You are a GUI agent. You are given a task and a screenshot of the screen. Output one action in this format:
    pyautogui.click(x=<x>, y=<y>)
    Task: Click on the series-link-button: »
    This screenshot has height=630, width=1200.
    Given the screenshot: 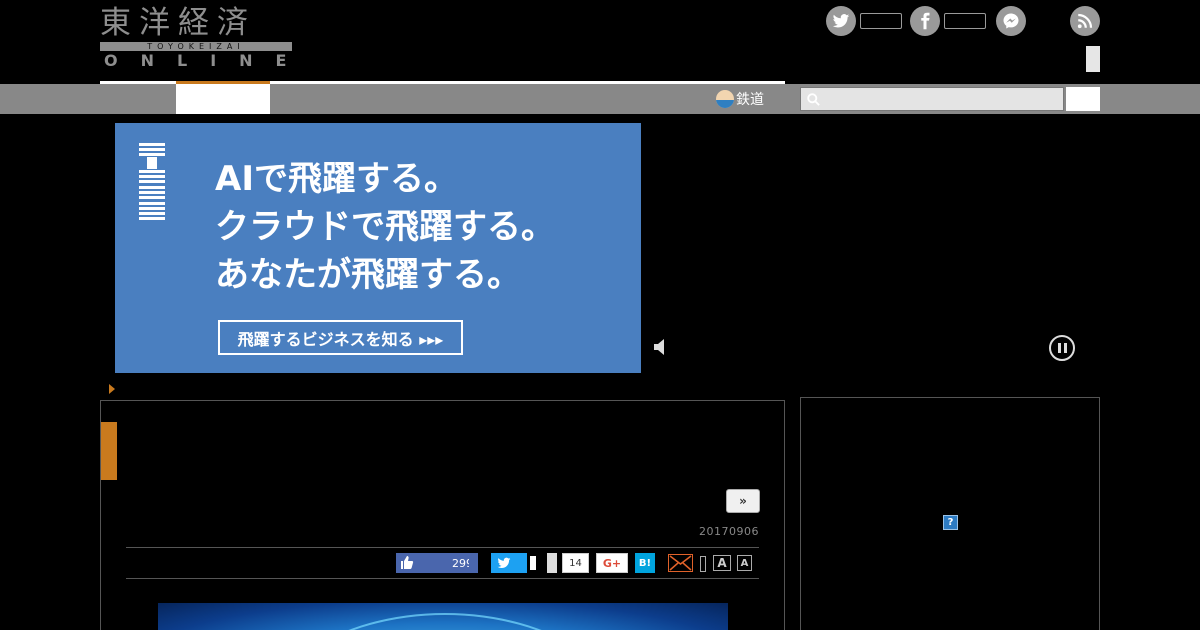 What is the action you would take?
    pyautogui.click(x=743, y=501)
    